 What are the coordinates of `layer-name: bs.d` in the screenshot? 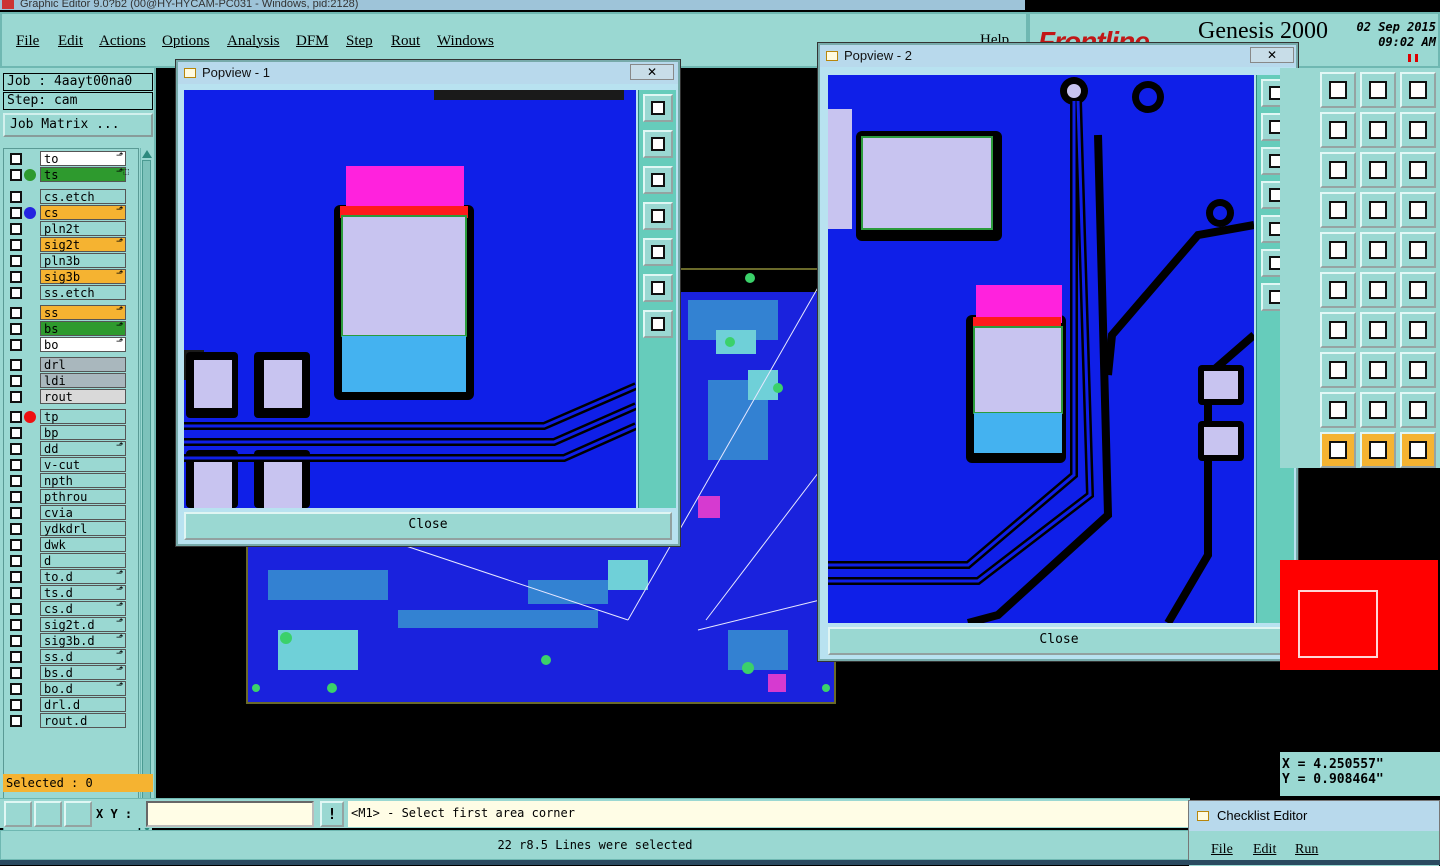 It's located at (83, 672).